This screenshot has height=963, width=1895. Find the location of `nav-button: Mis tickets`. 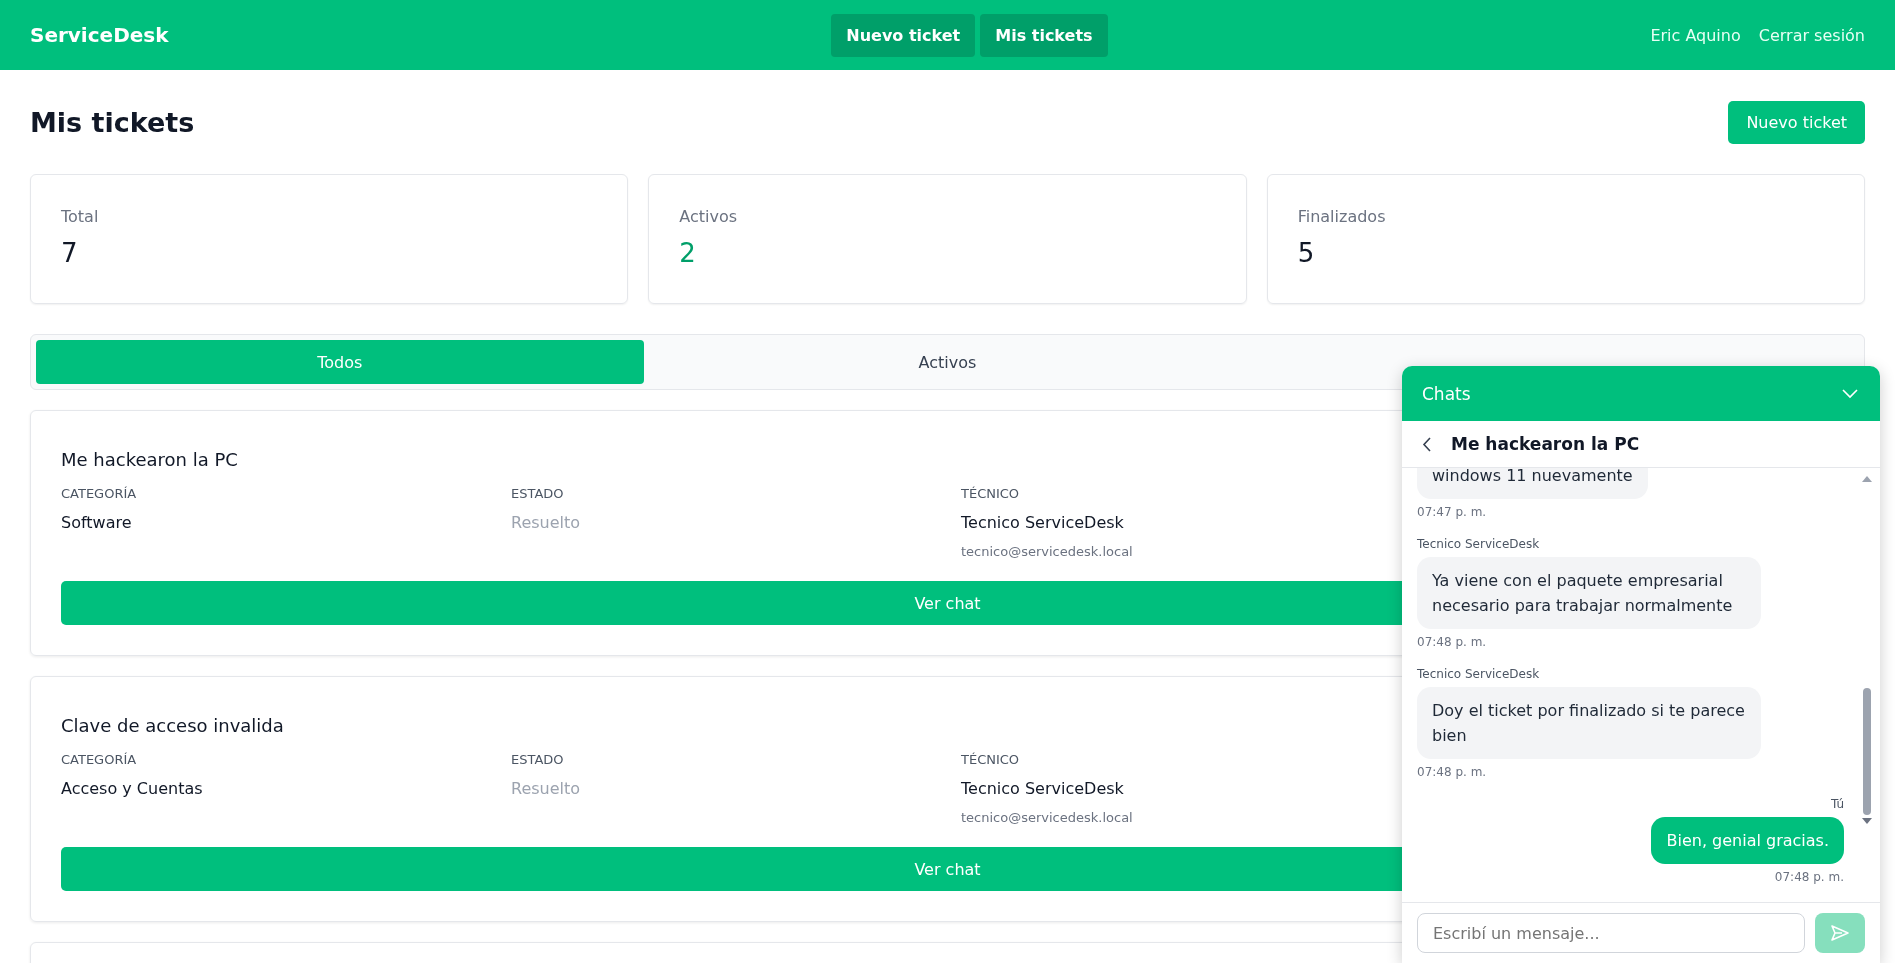

nav-button: Mis tickets is located at coordinates (1044, 35).